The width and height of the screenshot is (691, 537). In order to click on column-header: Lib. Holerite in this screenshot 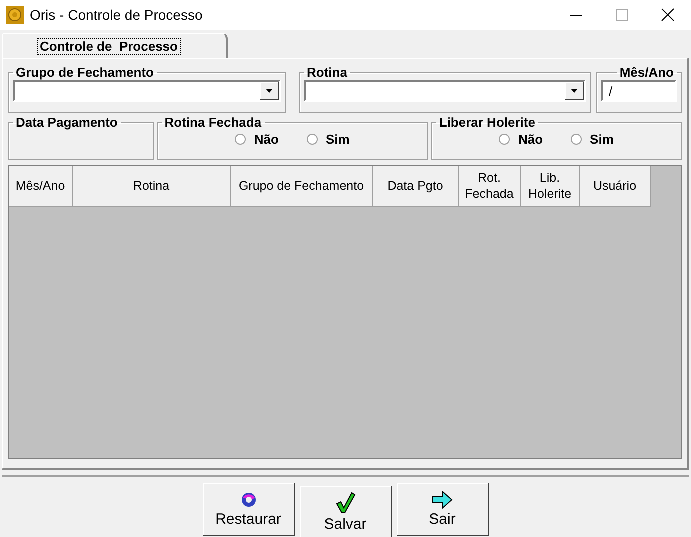, I will do `click(550, 186)`.